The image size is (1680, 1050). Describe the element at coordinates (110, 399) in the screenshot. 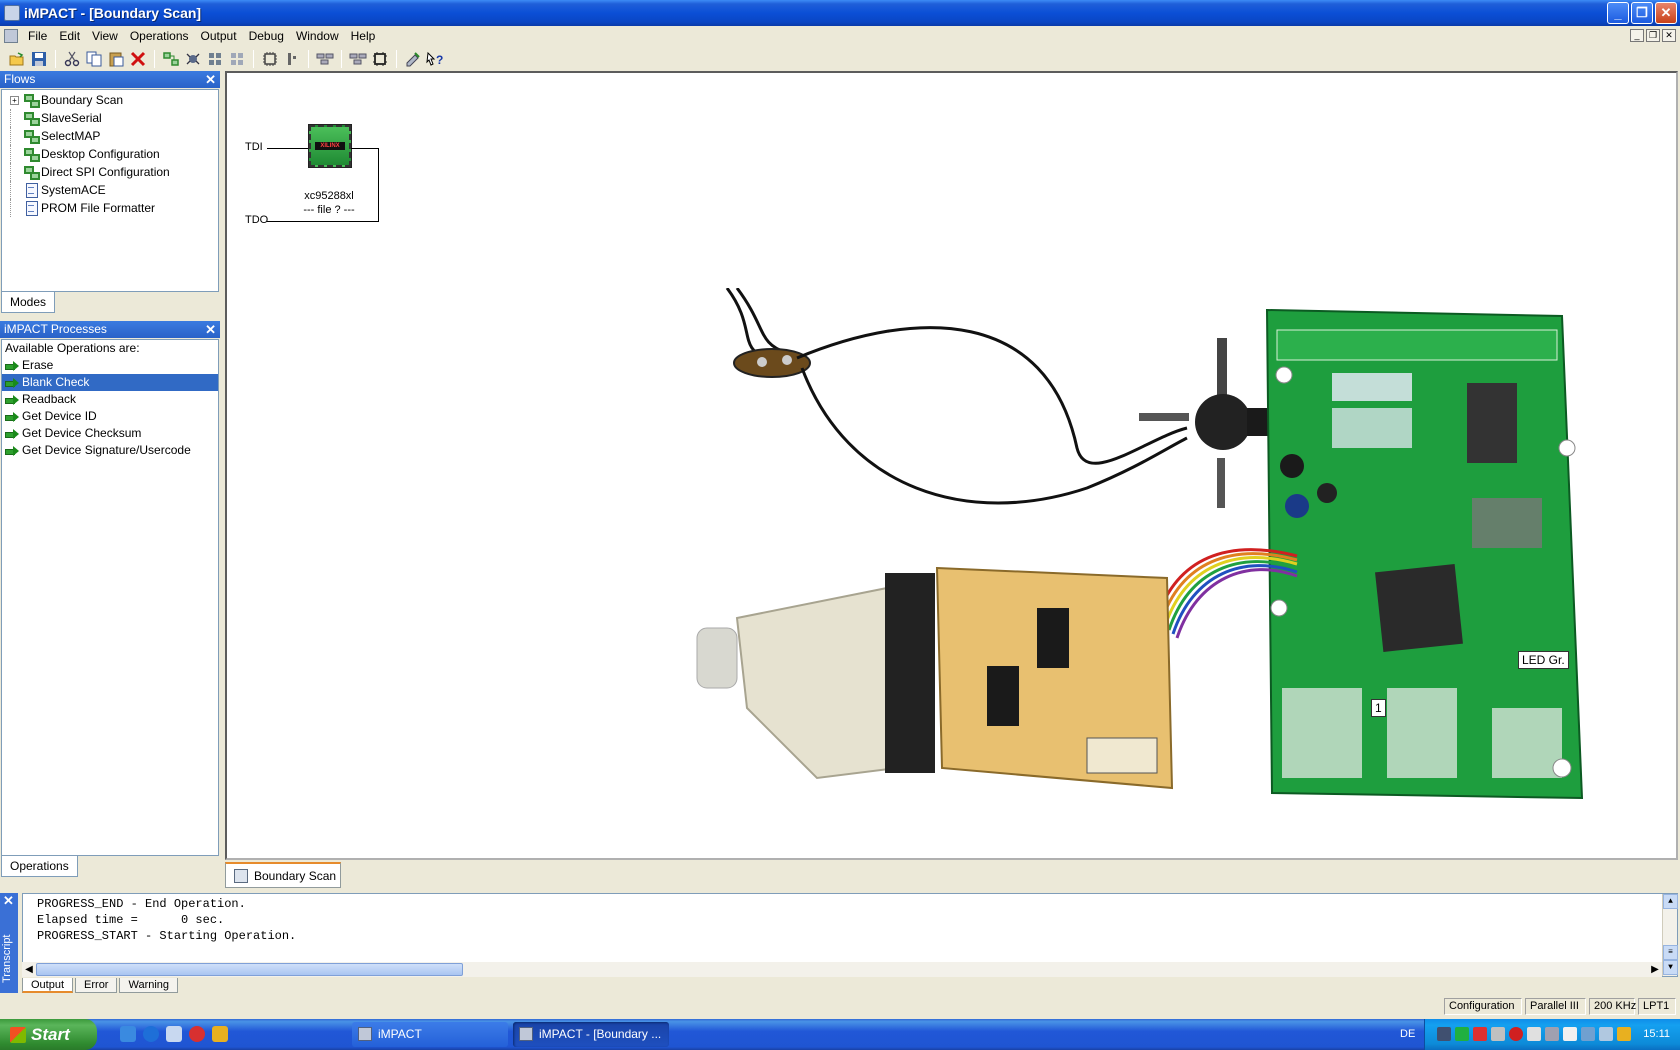

I see `process-readback: Readback` at that location.